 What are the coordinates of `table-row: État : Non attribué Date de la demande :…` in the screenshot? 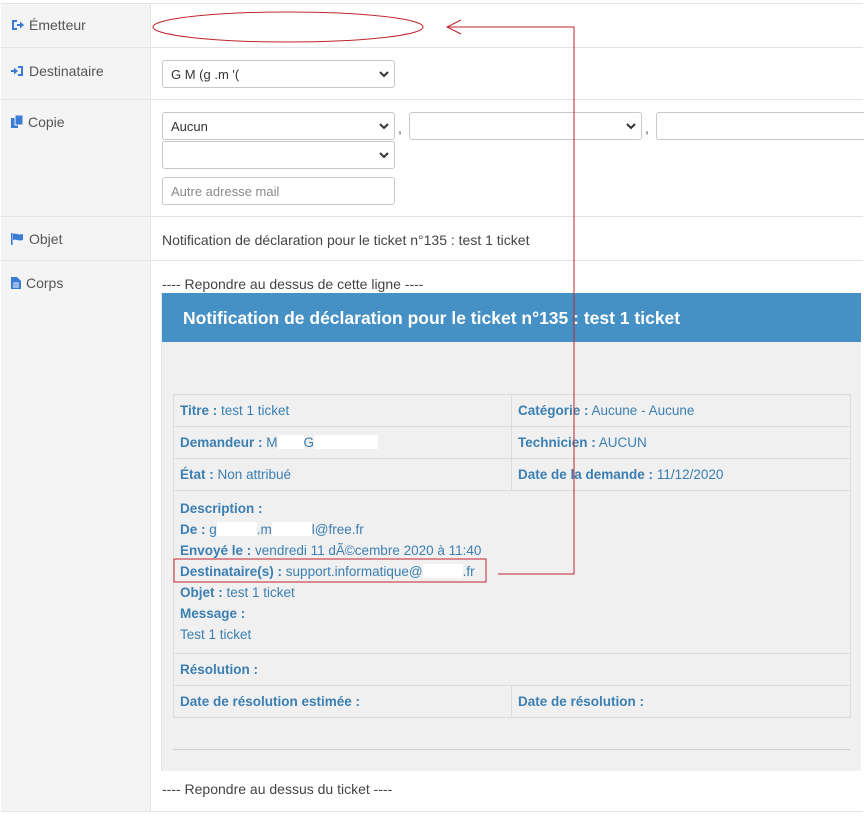 It's located at (512, 474).